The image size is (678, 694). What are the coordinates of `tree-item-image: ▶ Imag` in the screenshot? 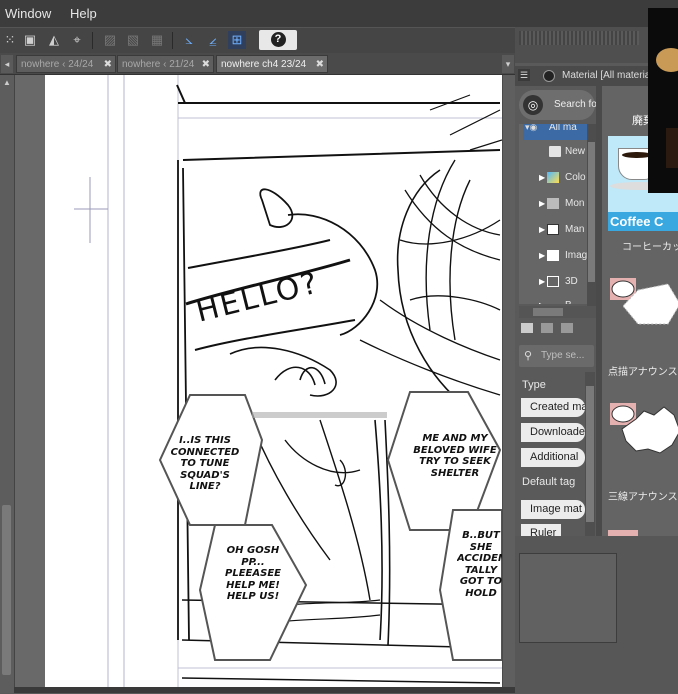 It's located at (553, 256).